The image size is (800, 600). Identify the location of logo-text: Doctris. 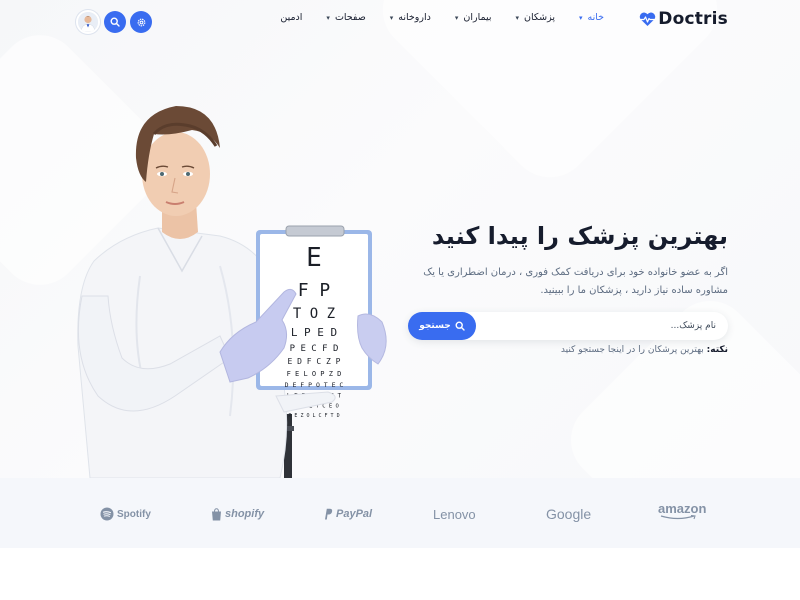
(693, 19).